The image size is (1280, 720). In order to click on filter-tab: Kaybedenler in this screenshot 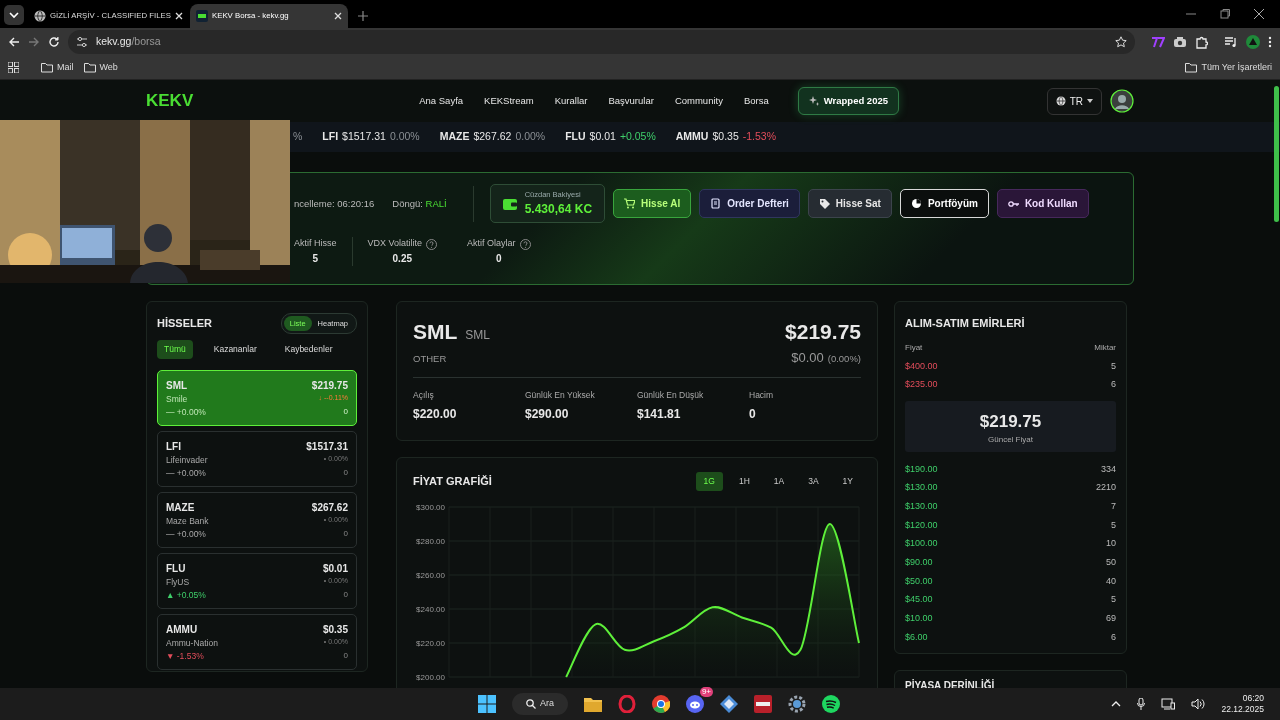, I will do `click(308, 349)`.